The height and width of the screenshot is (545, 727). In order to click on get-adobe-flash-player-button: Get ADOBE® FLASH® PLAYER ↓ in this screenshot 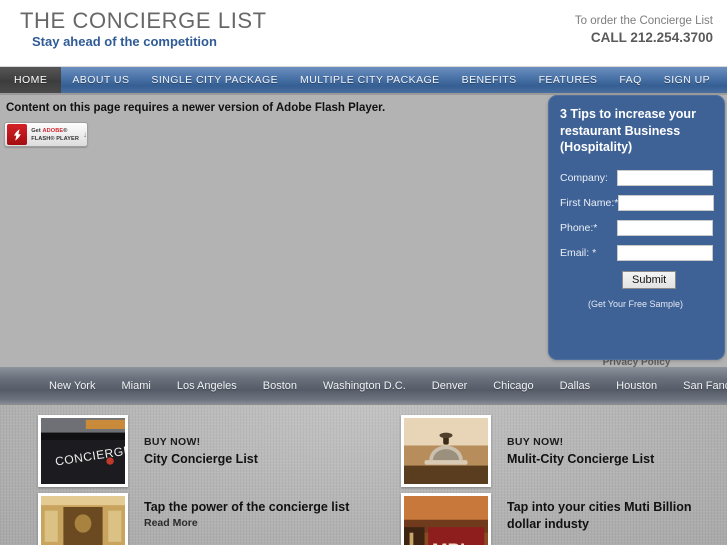, I will do `click(46, 134)`.